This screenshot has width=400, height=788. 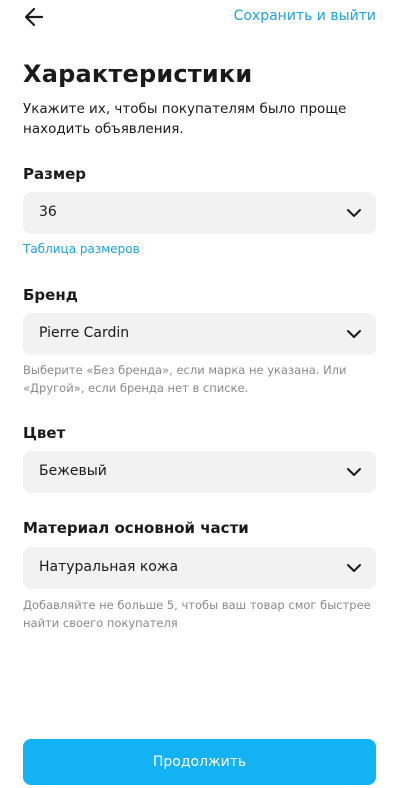 What do you see at coordinates (199, 334) in the screenshot?
I see `brand-select: Pierre Cardin` at bounding box center [199, 334].